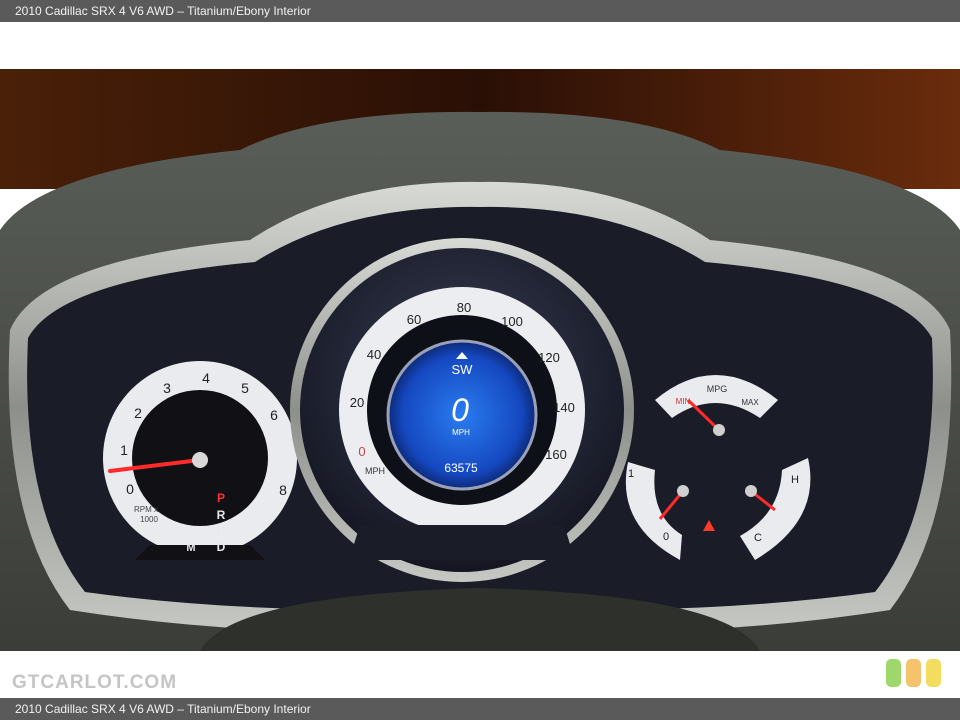 This screenshot has height=720, width=960. Describe the element at coordinates (795, 480) in the screenshot. I see `temp-hot-label: H` at that location.